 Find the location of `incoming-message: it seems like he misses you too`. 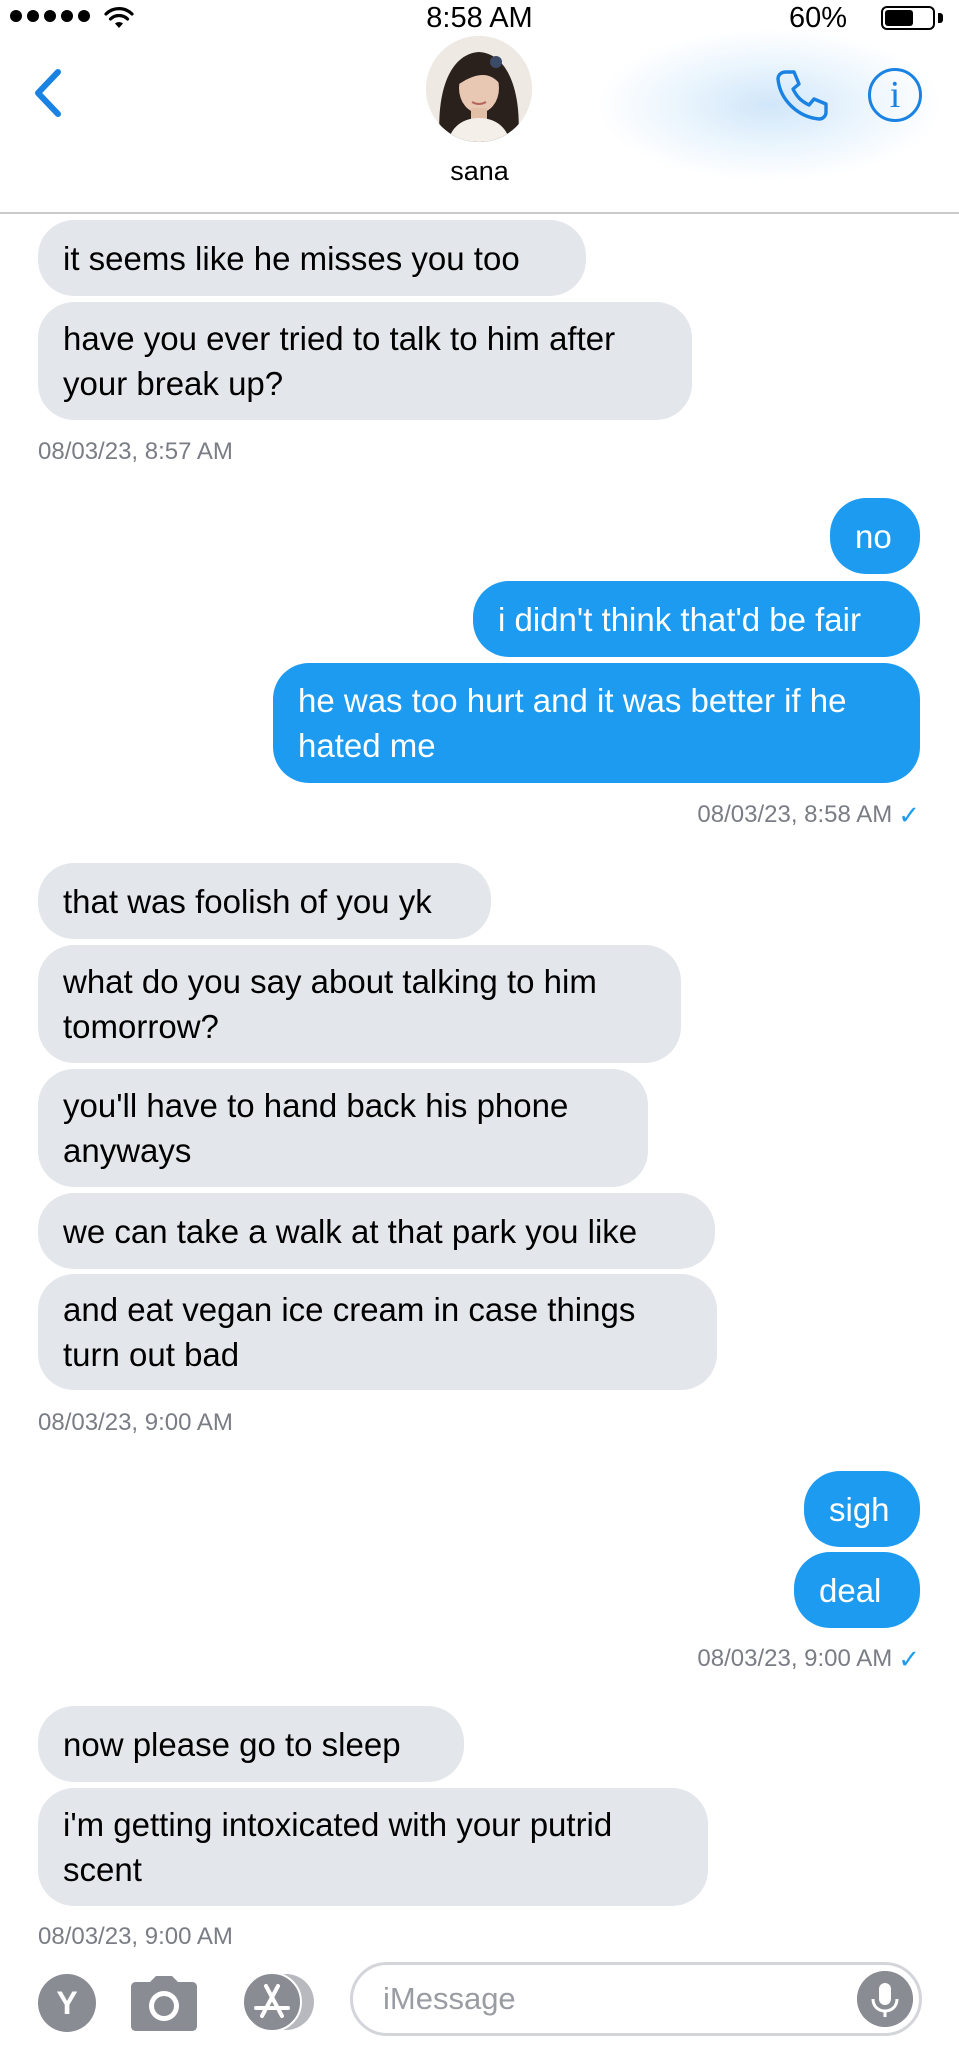

incoming-message: it seems like he misses you too is located at coordinates (312, 258).